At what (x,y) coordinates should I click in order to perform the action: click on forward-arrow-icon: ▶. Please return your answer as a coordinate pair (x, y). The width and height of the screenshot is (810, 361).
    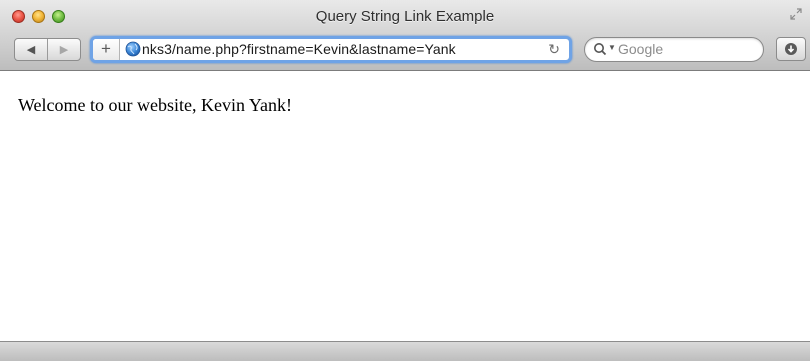
    Looking at the image, I should click on (64, 50).